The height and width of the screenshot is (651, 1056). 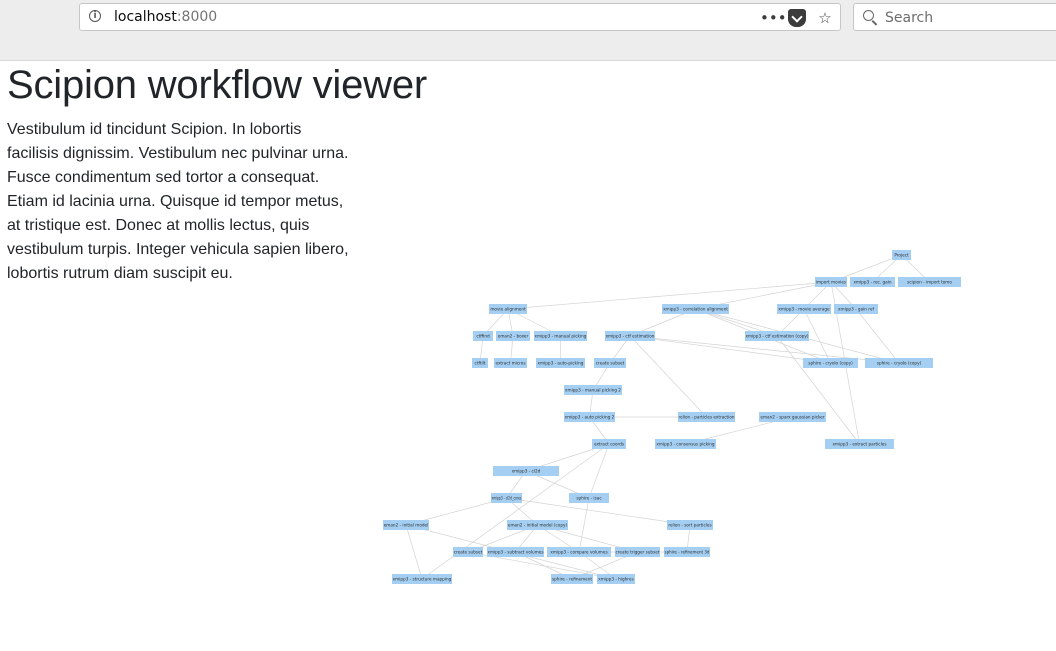 I want to click on workflow-node-label: xmipp3 - extract particles, so click(x=859, y=444).